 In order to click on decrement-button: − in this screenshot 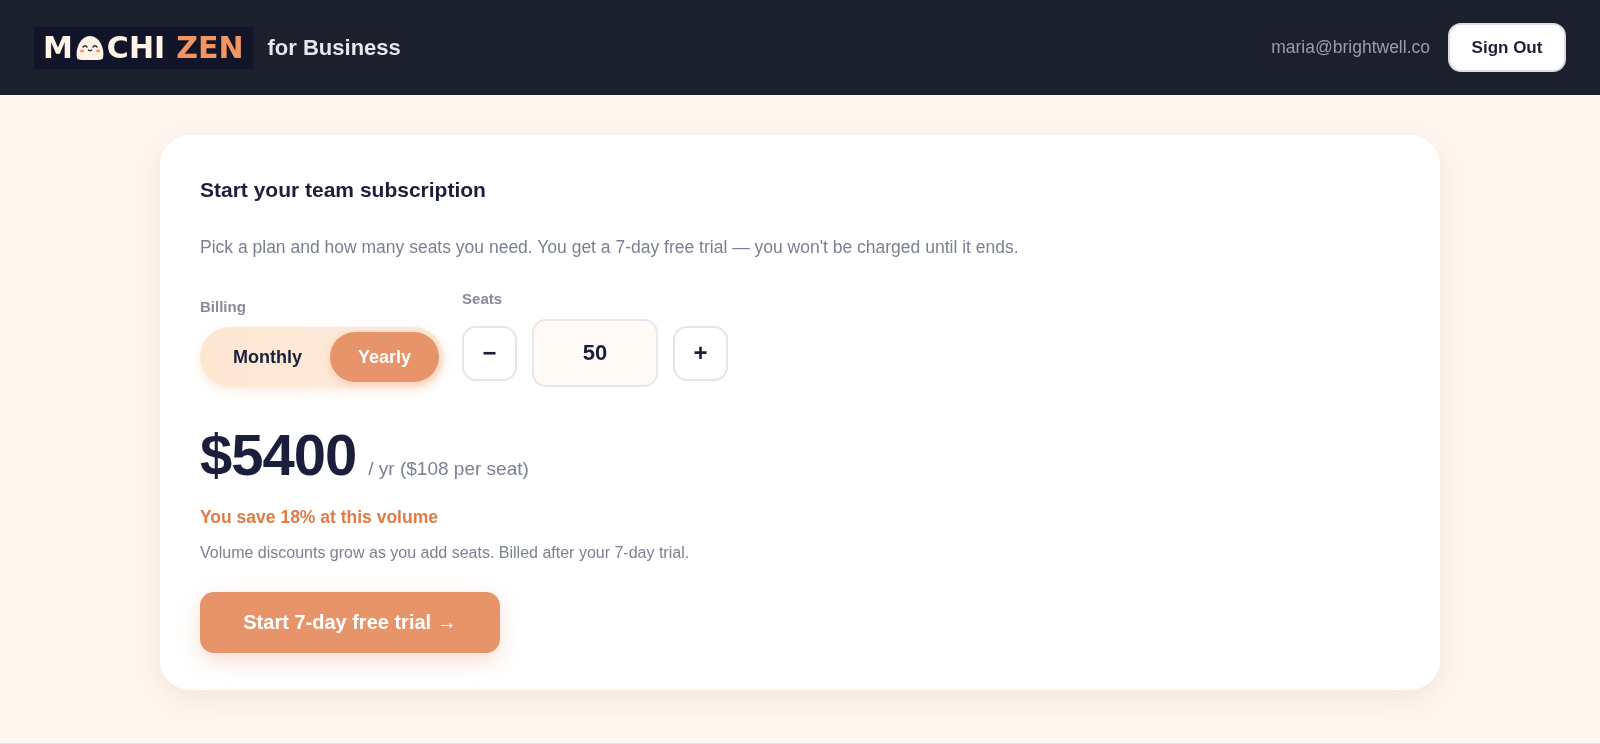, I will do `click(490, 353)`.